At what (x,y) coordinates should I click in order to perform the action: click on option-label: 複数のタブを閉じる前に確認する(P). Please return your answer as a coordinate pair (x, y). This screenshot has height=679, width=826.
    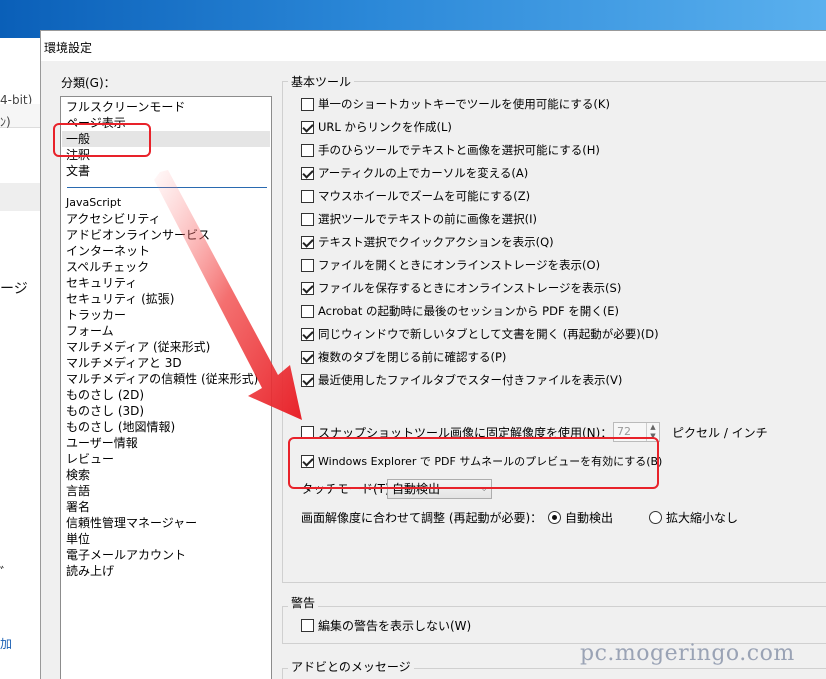
    Looking at the image, I should click on (412, 357).